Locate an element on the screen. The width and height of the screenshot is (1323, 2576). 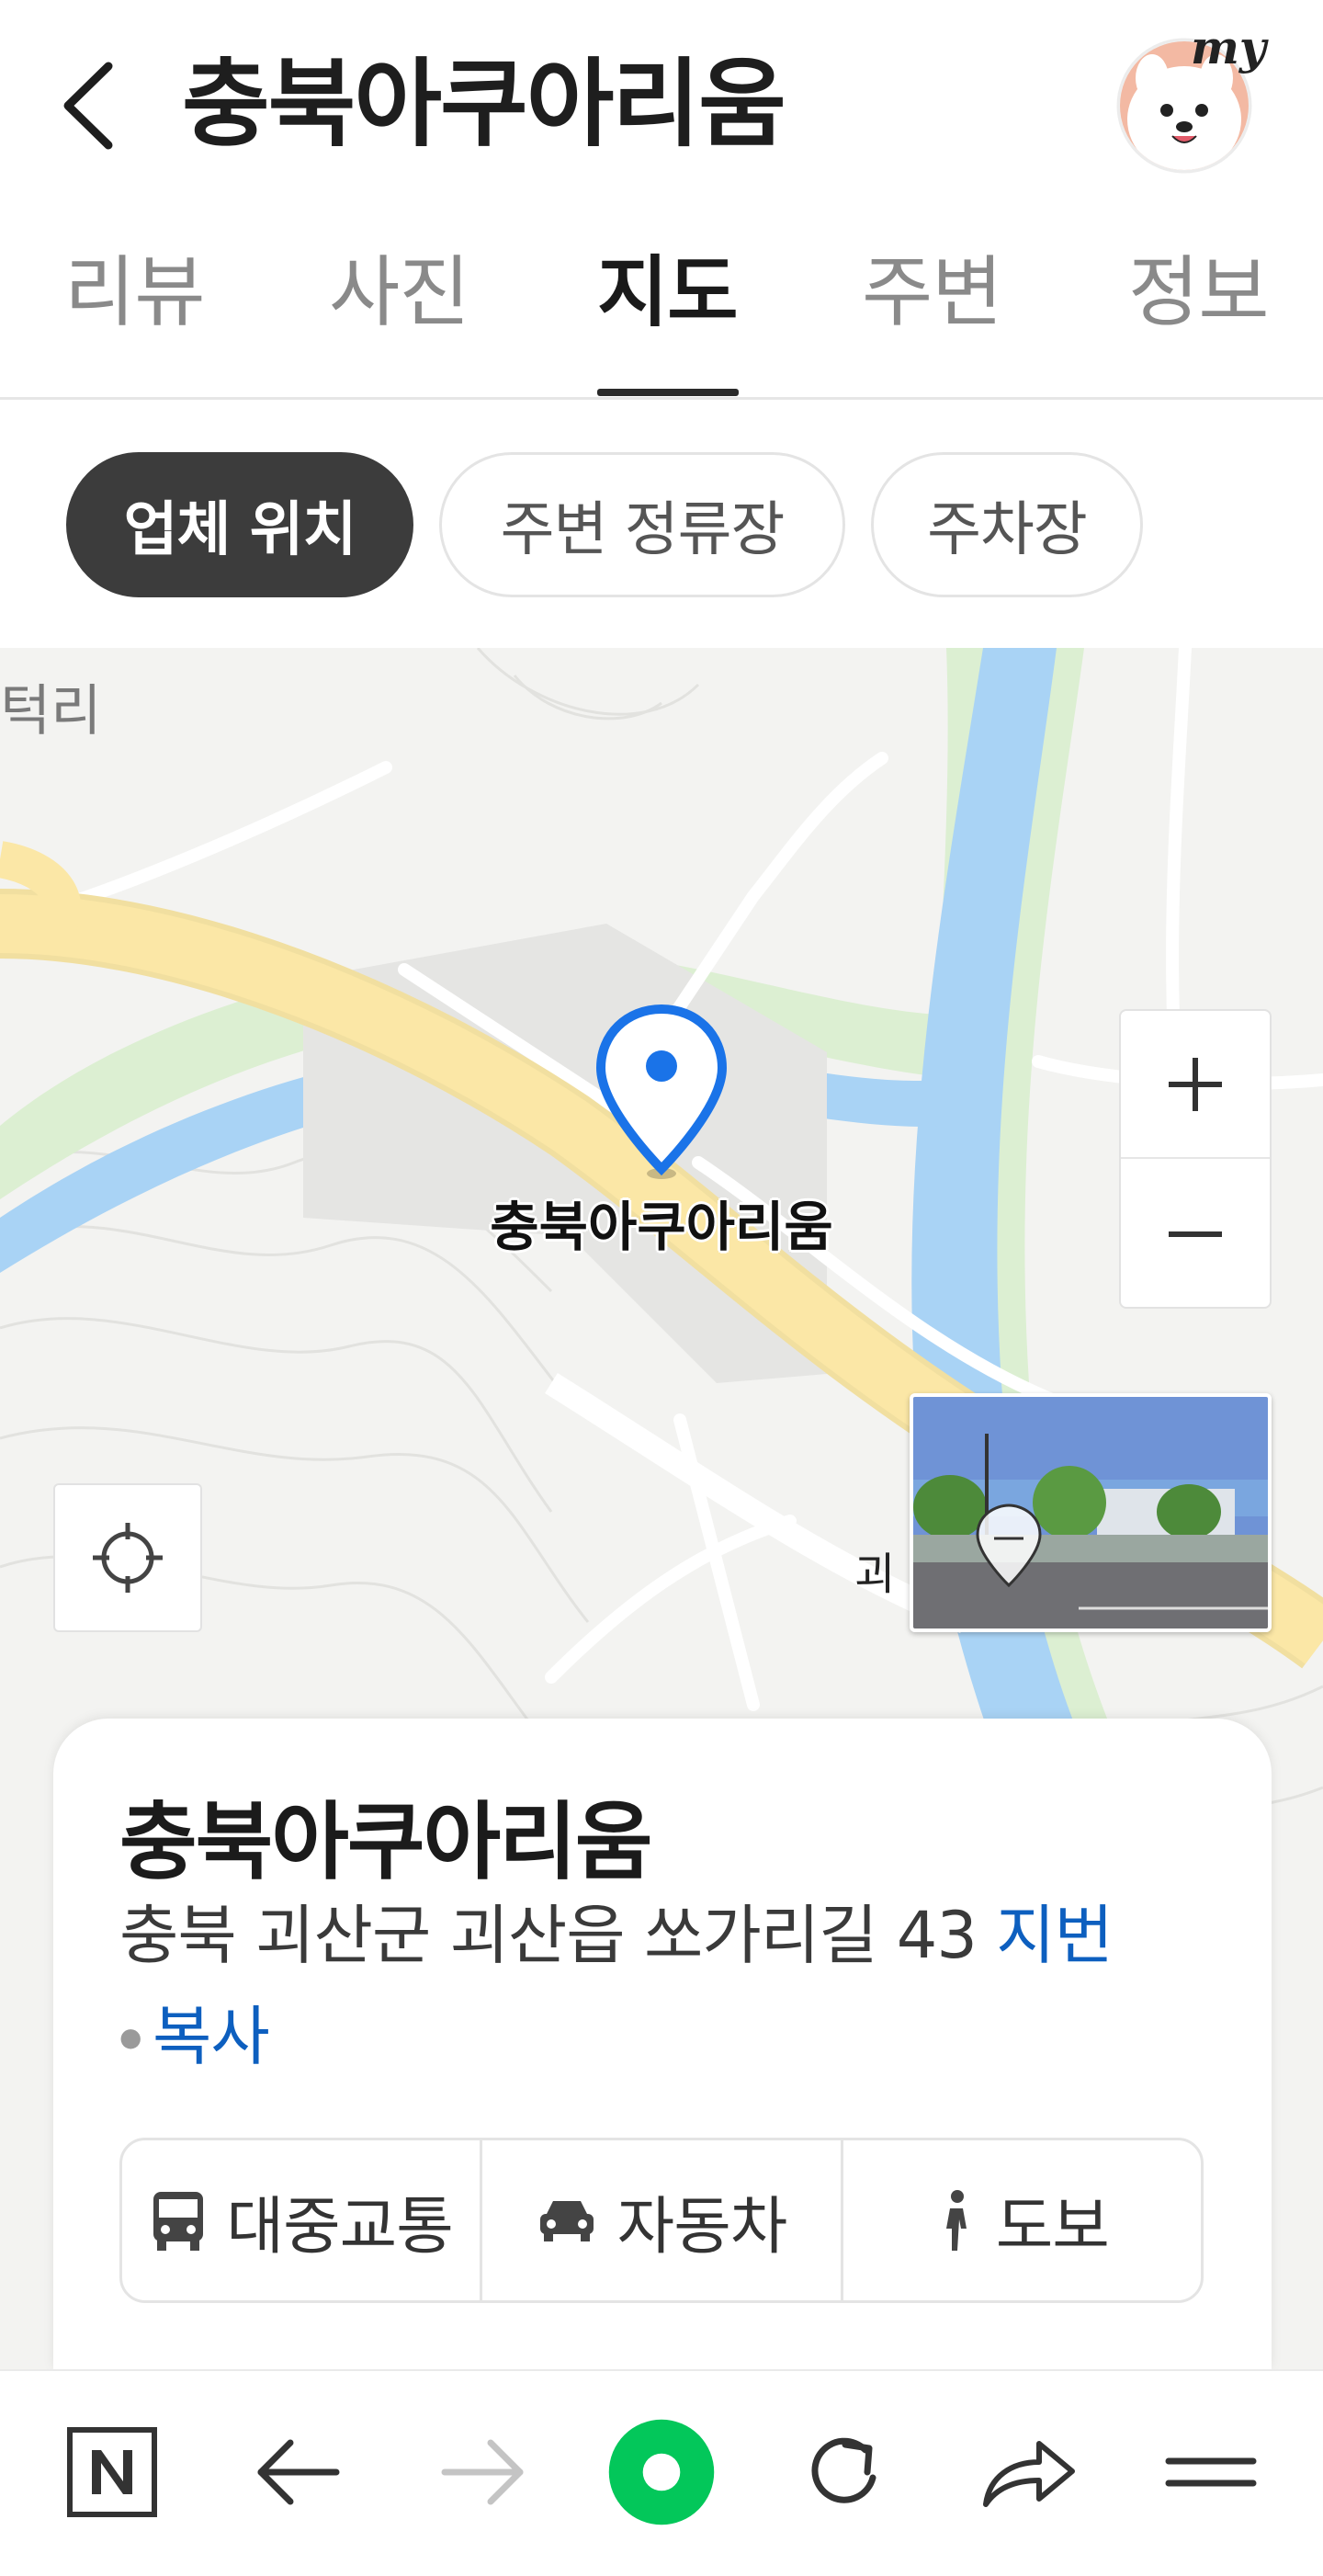
route-car-button: 자동차 is located at coordinates (660, 2220).